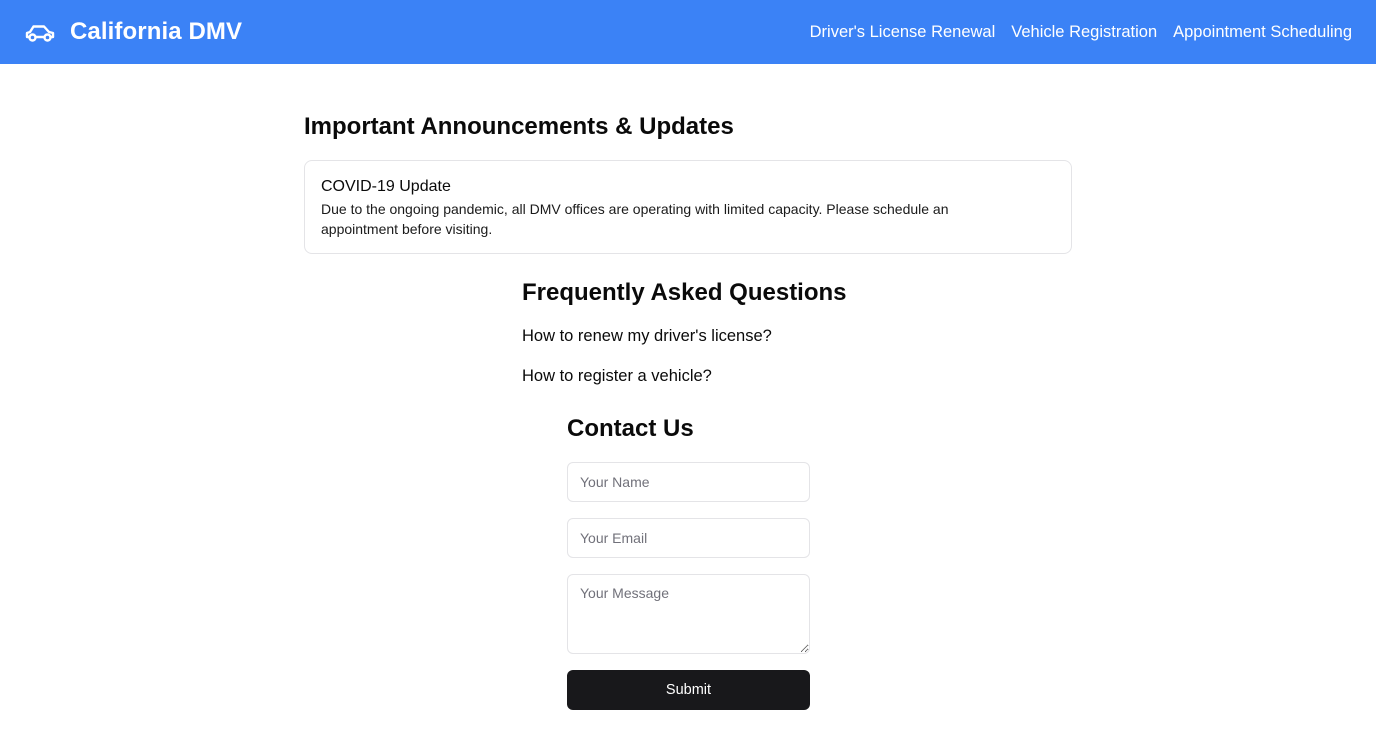 The image size is (1376, 734). Describe the element at coordinates (647, 336) in the screenshot. I see `faq-item-renew-license: How to renew my driver's license?` at that location.